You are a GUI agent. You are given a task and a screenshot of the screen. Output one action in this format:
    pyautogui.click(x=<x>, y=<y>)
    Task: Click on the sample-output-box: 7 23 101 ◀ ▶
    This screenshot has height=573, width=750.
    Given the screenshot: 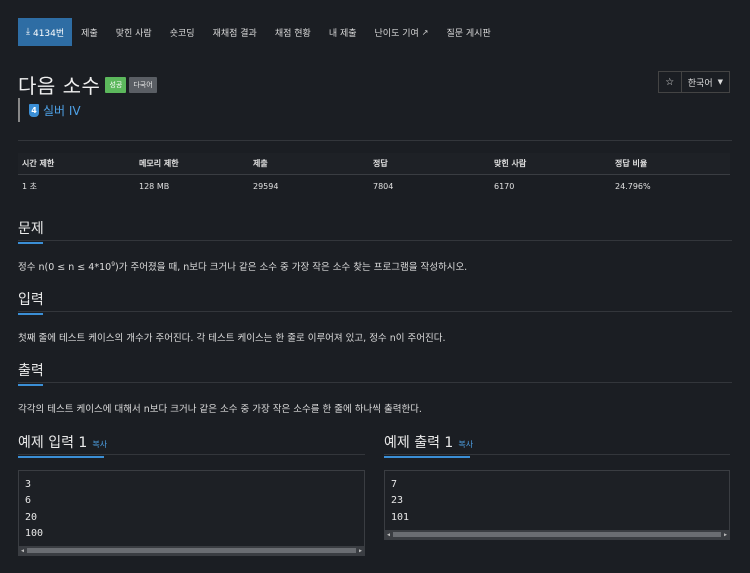 What is the action you would take?
    pyautogui.click(x=557, y=505)
    